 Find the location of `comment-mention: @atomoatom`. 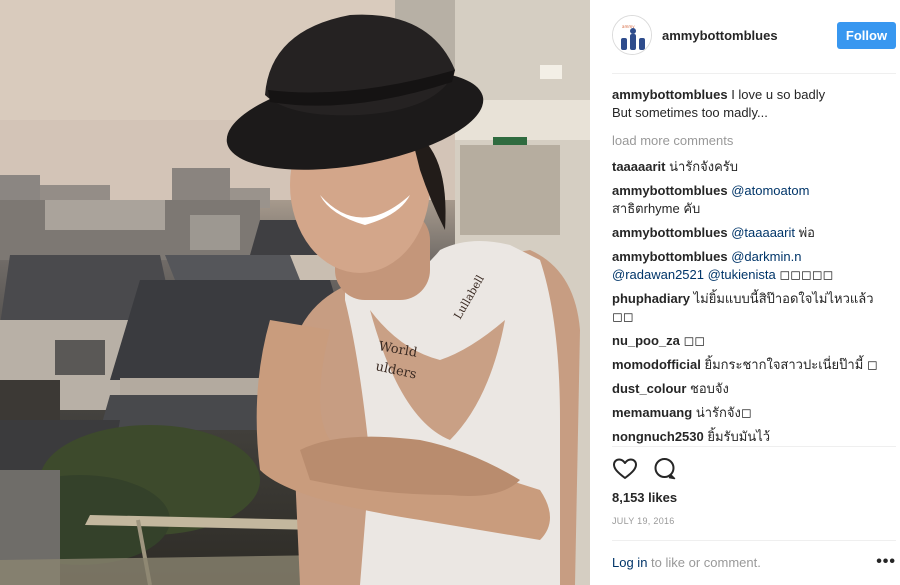

comment-mention: @atomoatom is located at coordinates (768, 190).